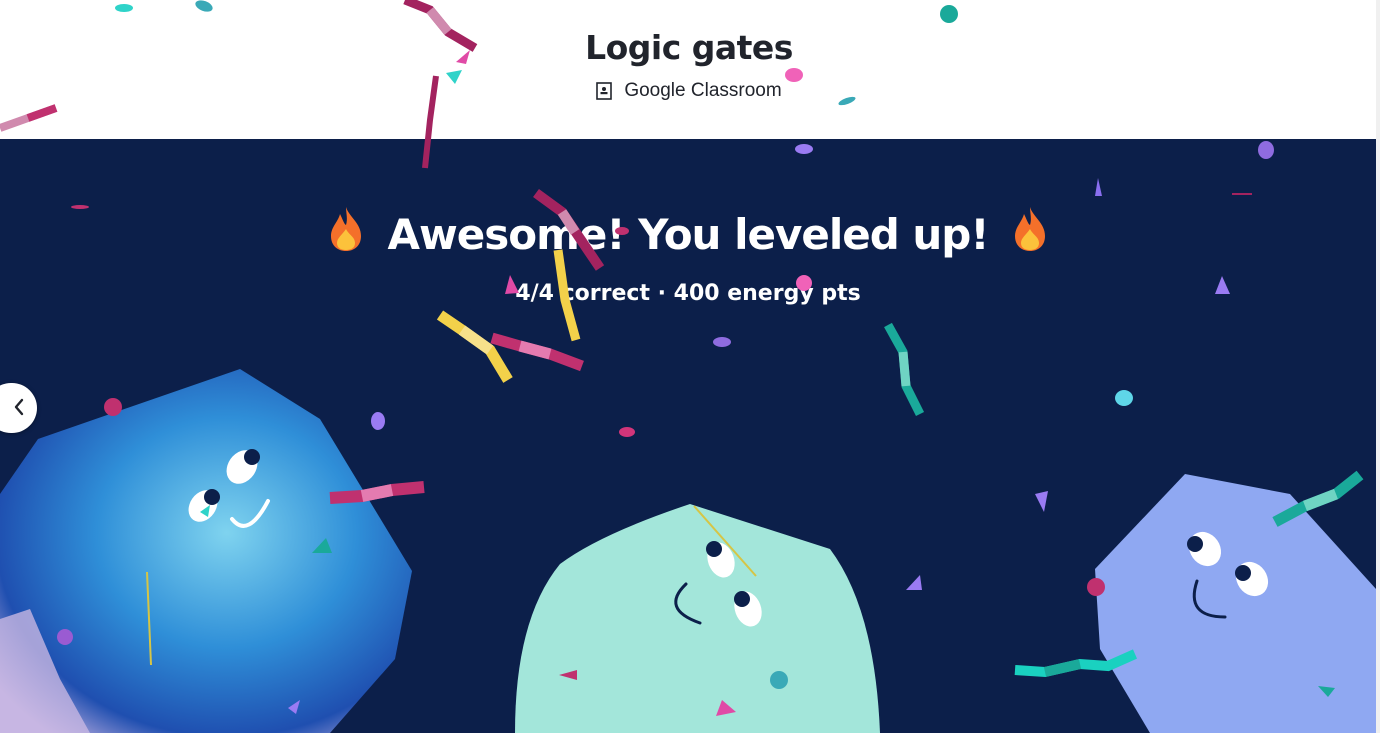 The width and height of the screenshot is (1380, 733). Describe the element at coordinates (1378, 366) in the screenshot. I see `page-scrollbar` at that location.